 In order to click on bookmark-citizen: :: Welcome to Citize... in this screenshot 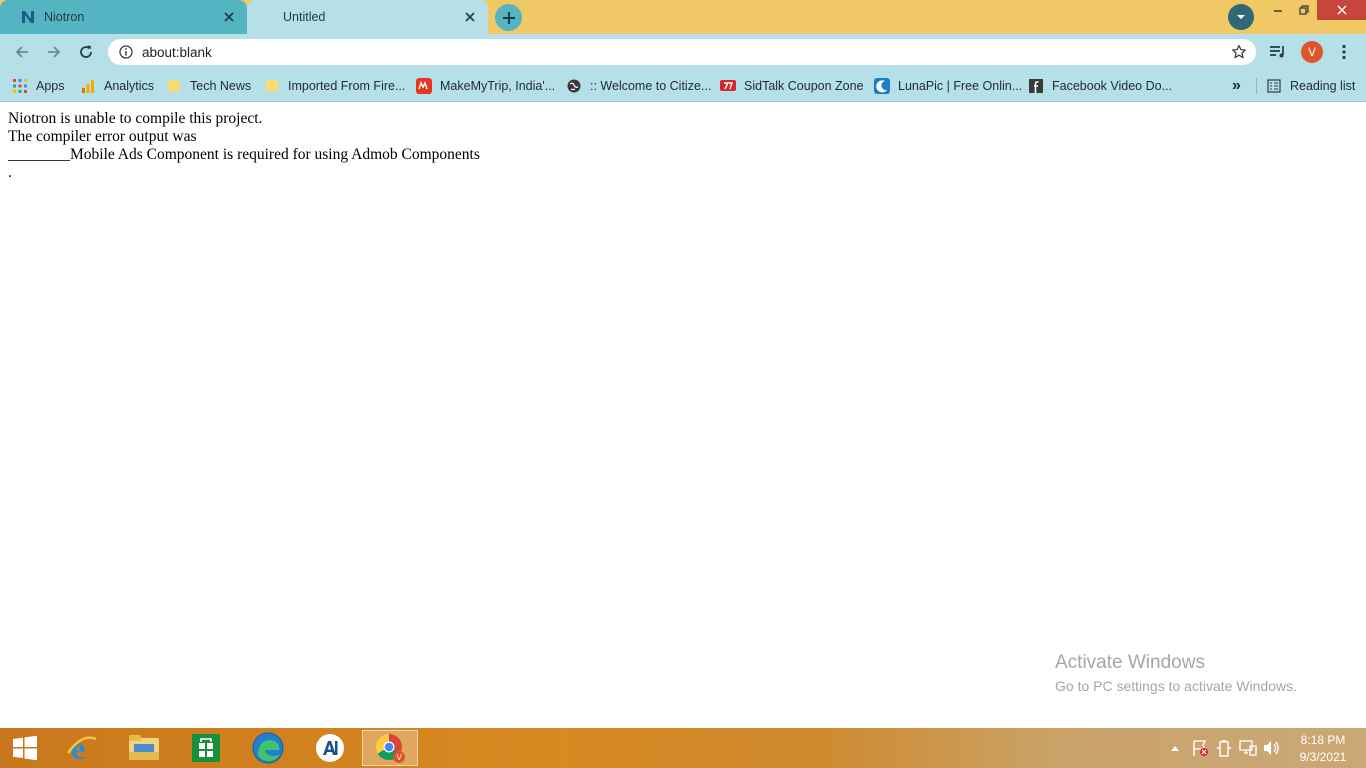, I will do `click(638, 86)`.